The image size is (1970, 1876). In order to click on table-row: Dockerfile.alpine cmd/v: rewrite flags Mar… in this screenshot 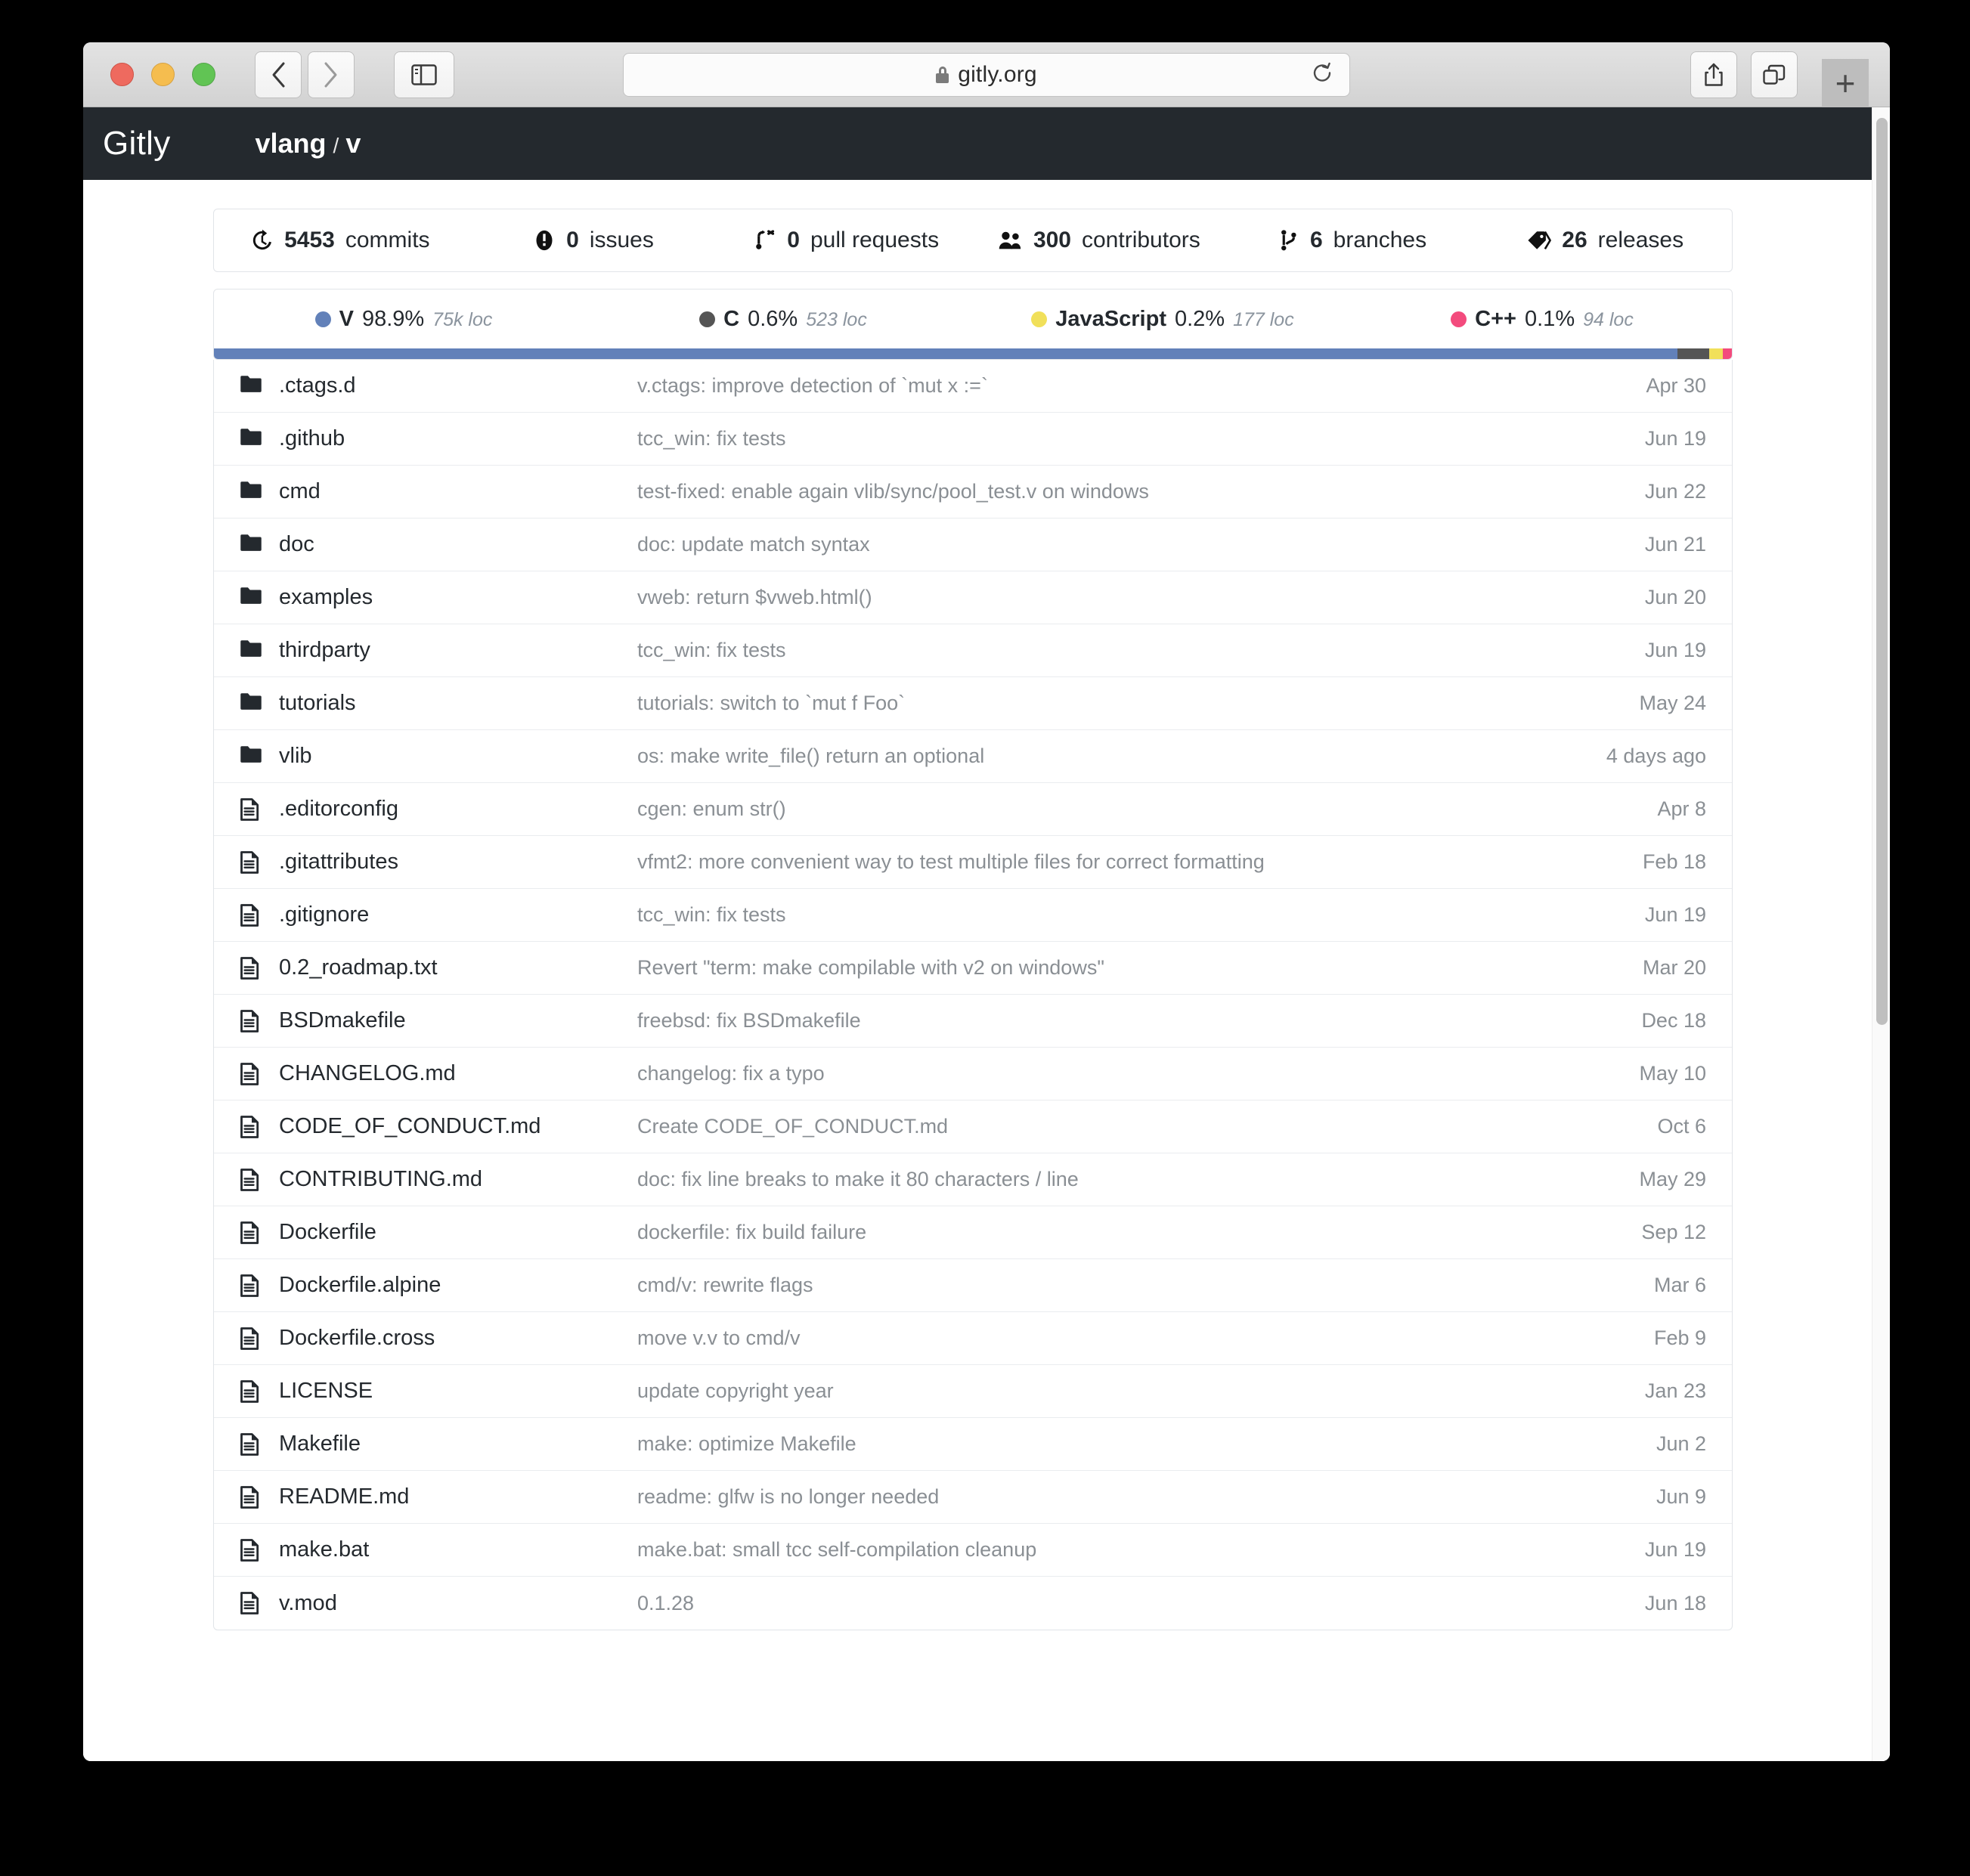, I will do `click(973, 1286)`.